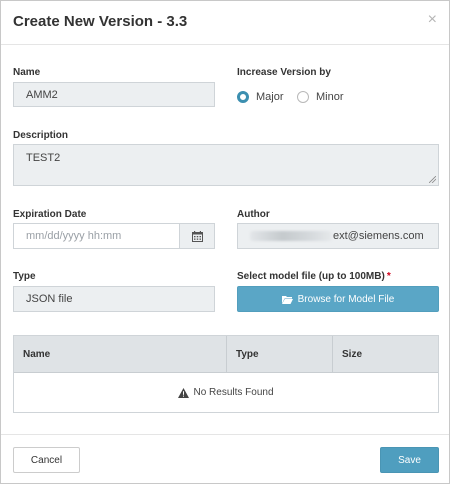 The image size is (450, 484). Describe the element at coordinates (311, 276) in the screenshot. I see `model-file-label-text: Select model file (up to 100MB)` at that location.